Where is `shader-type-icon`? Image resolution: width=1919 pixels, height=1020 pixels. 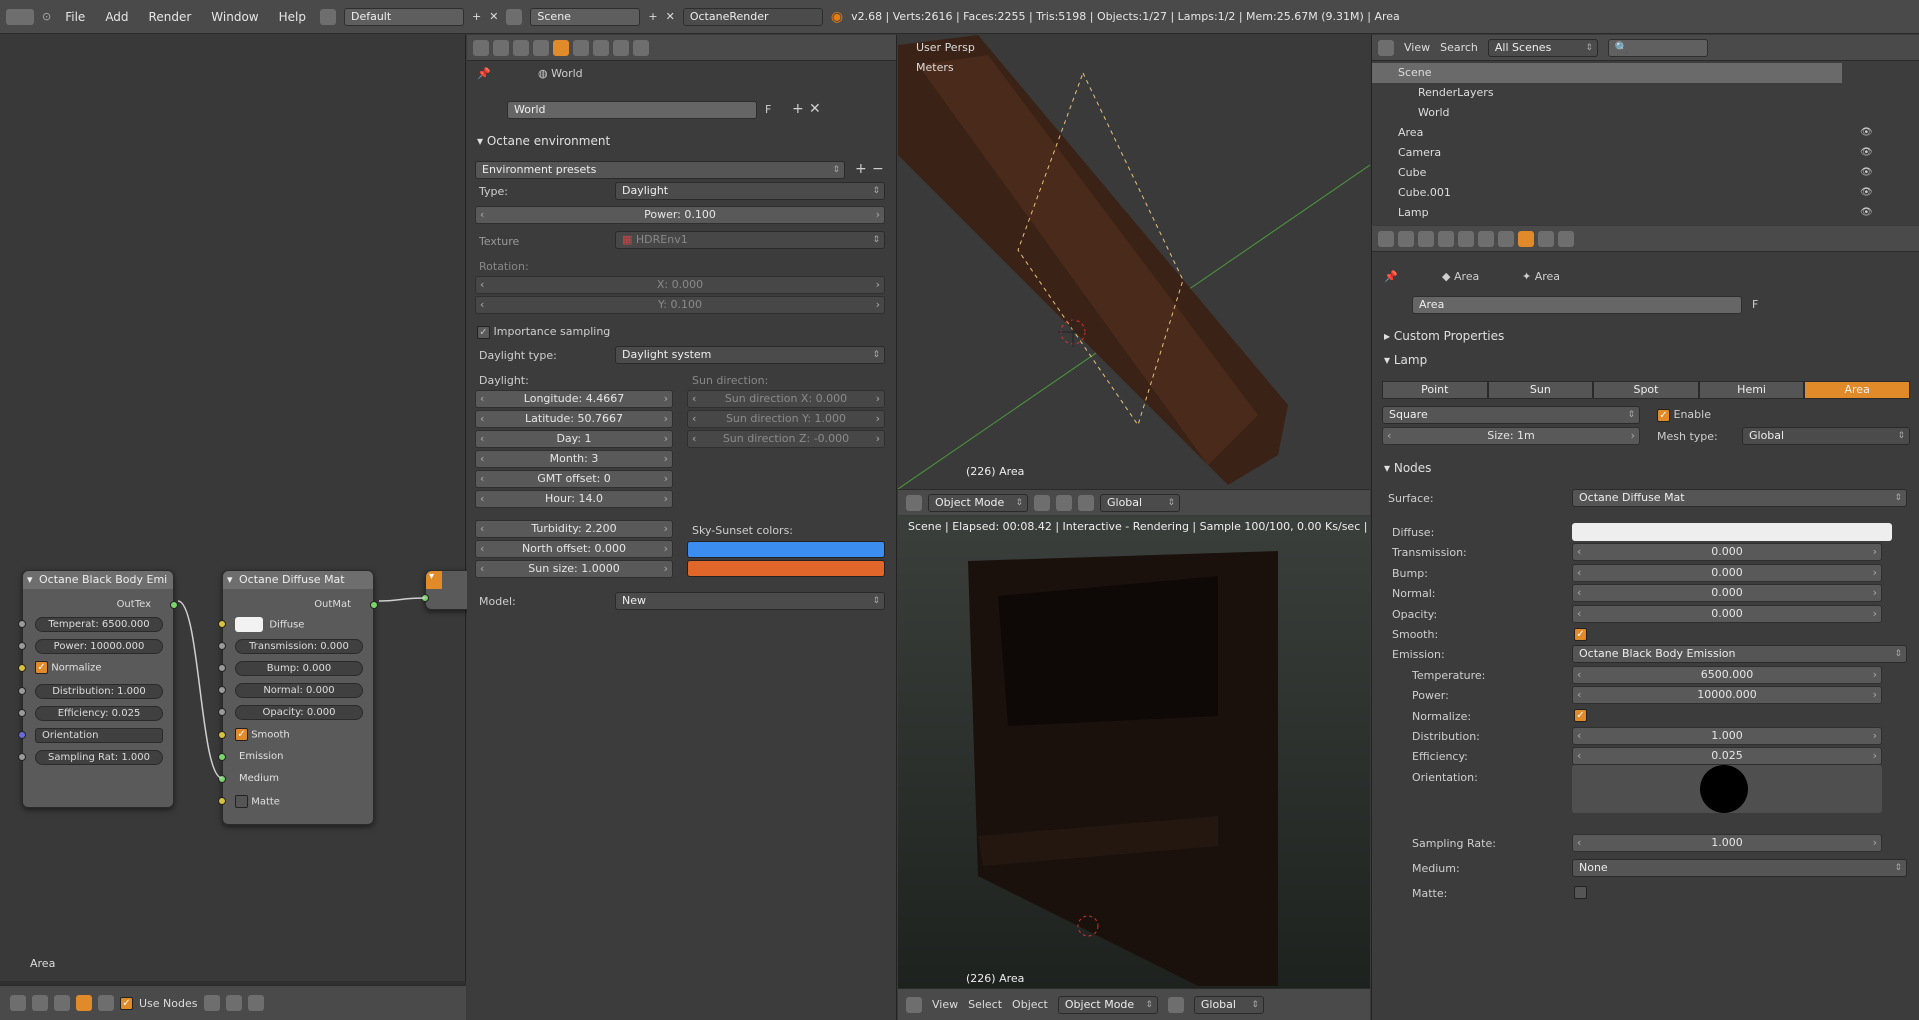
shader-type-icon is located at coordinates (40, 1003).